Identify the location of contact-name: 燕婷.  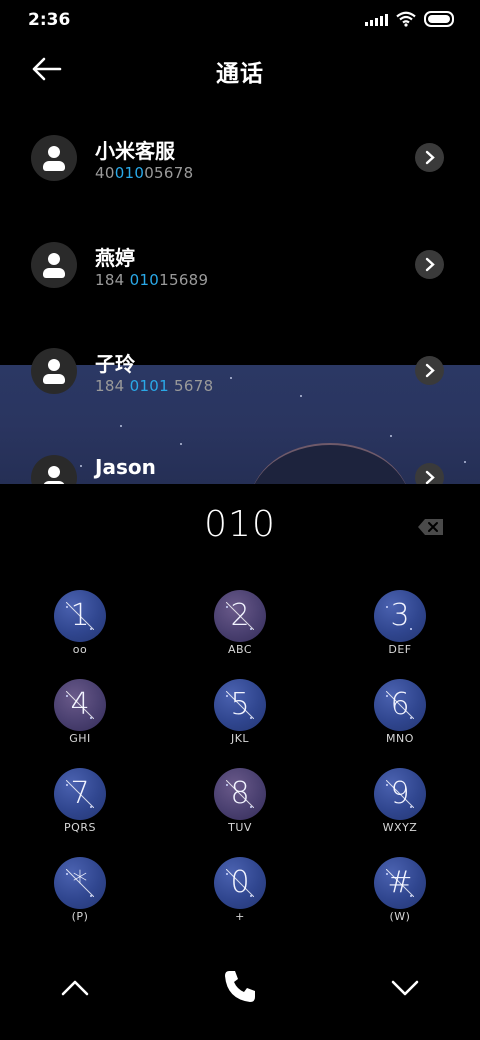
(115, 258).